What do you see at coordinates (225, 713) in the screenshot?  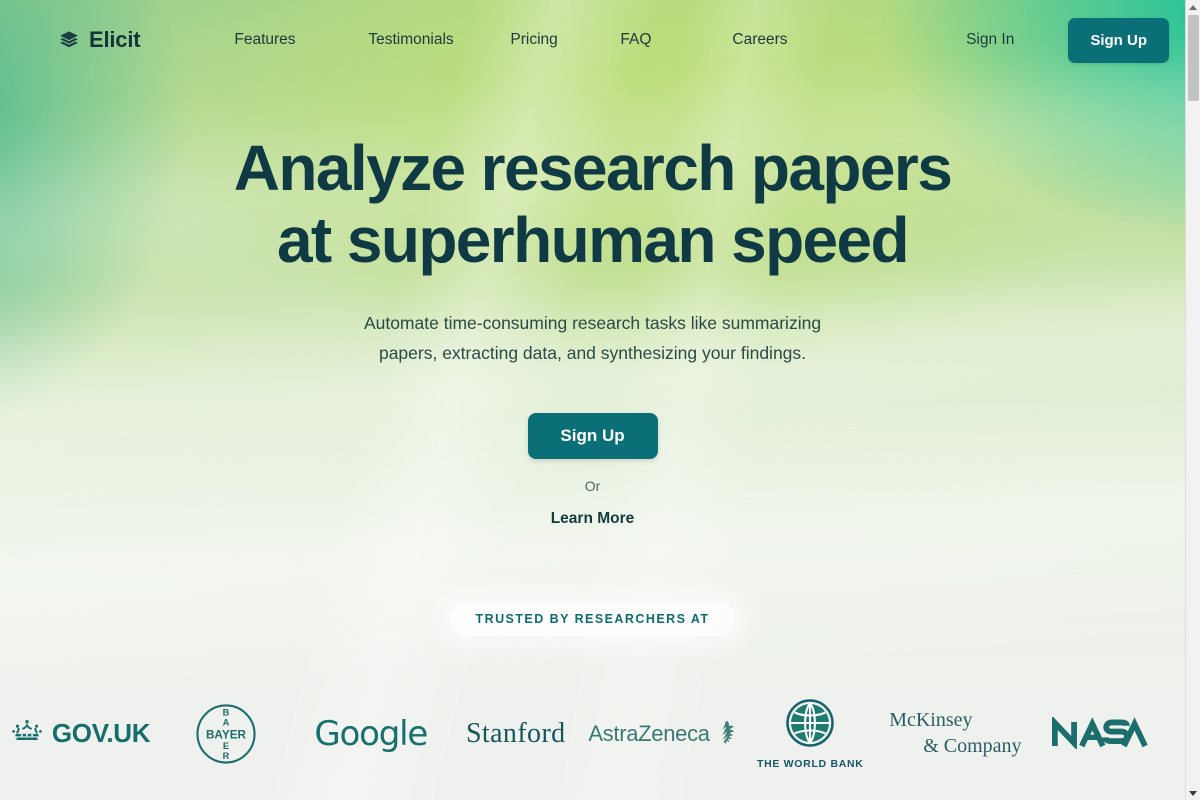 I see `svg-text: B` at bounding box center [225, 713].